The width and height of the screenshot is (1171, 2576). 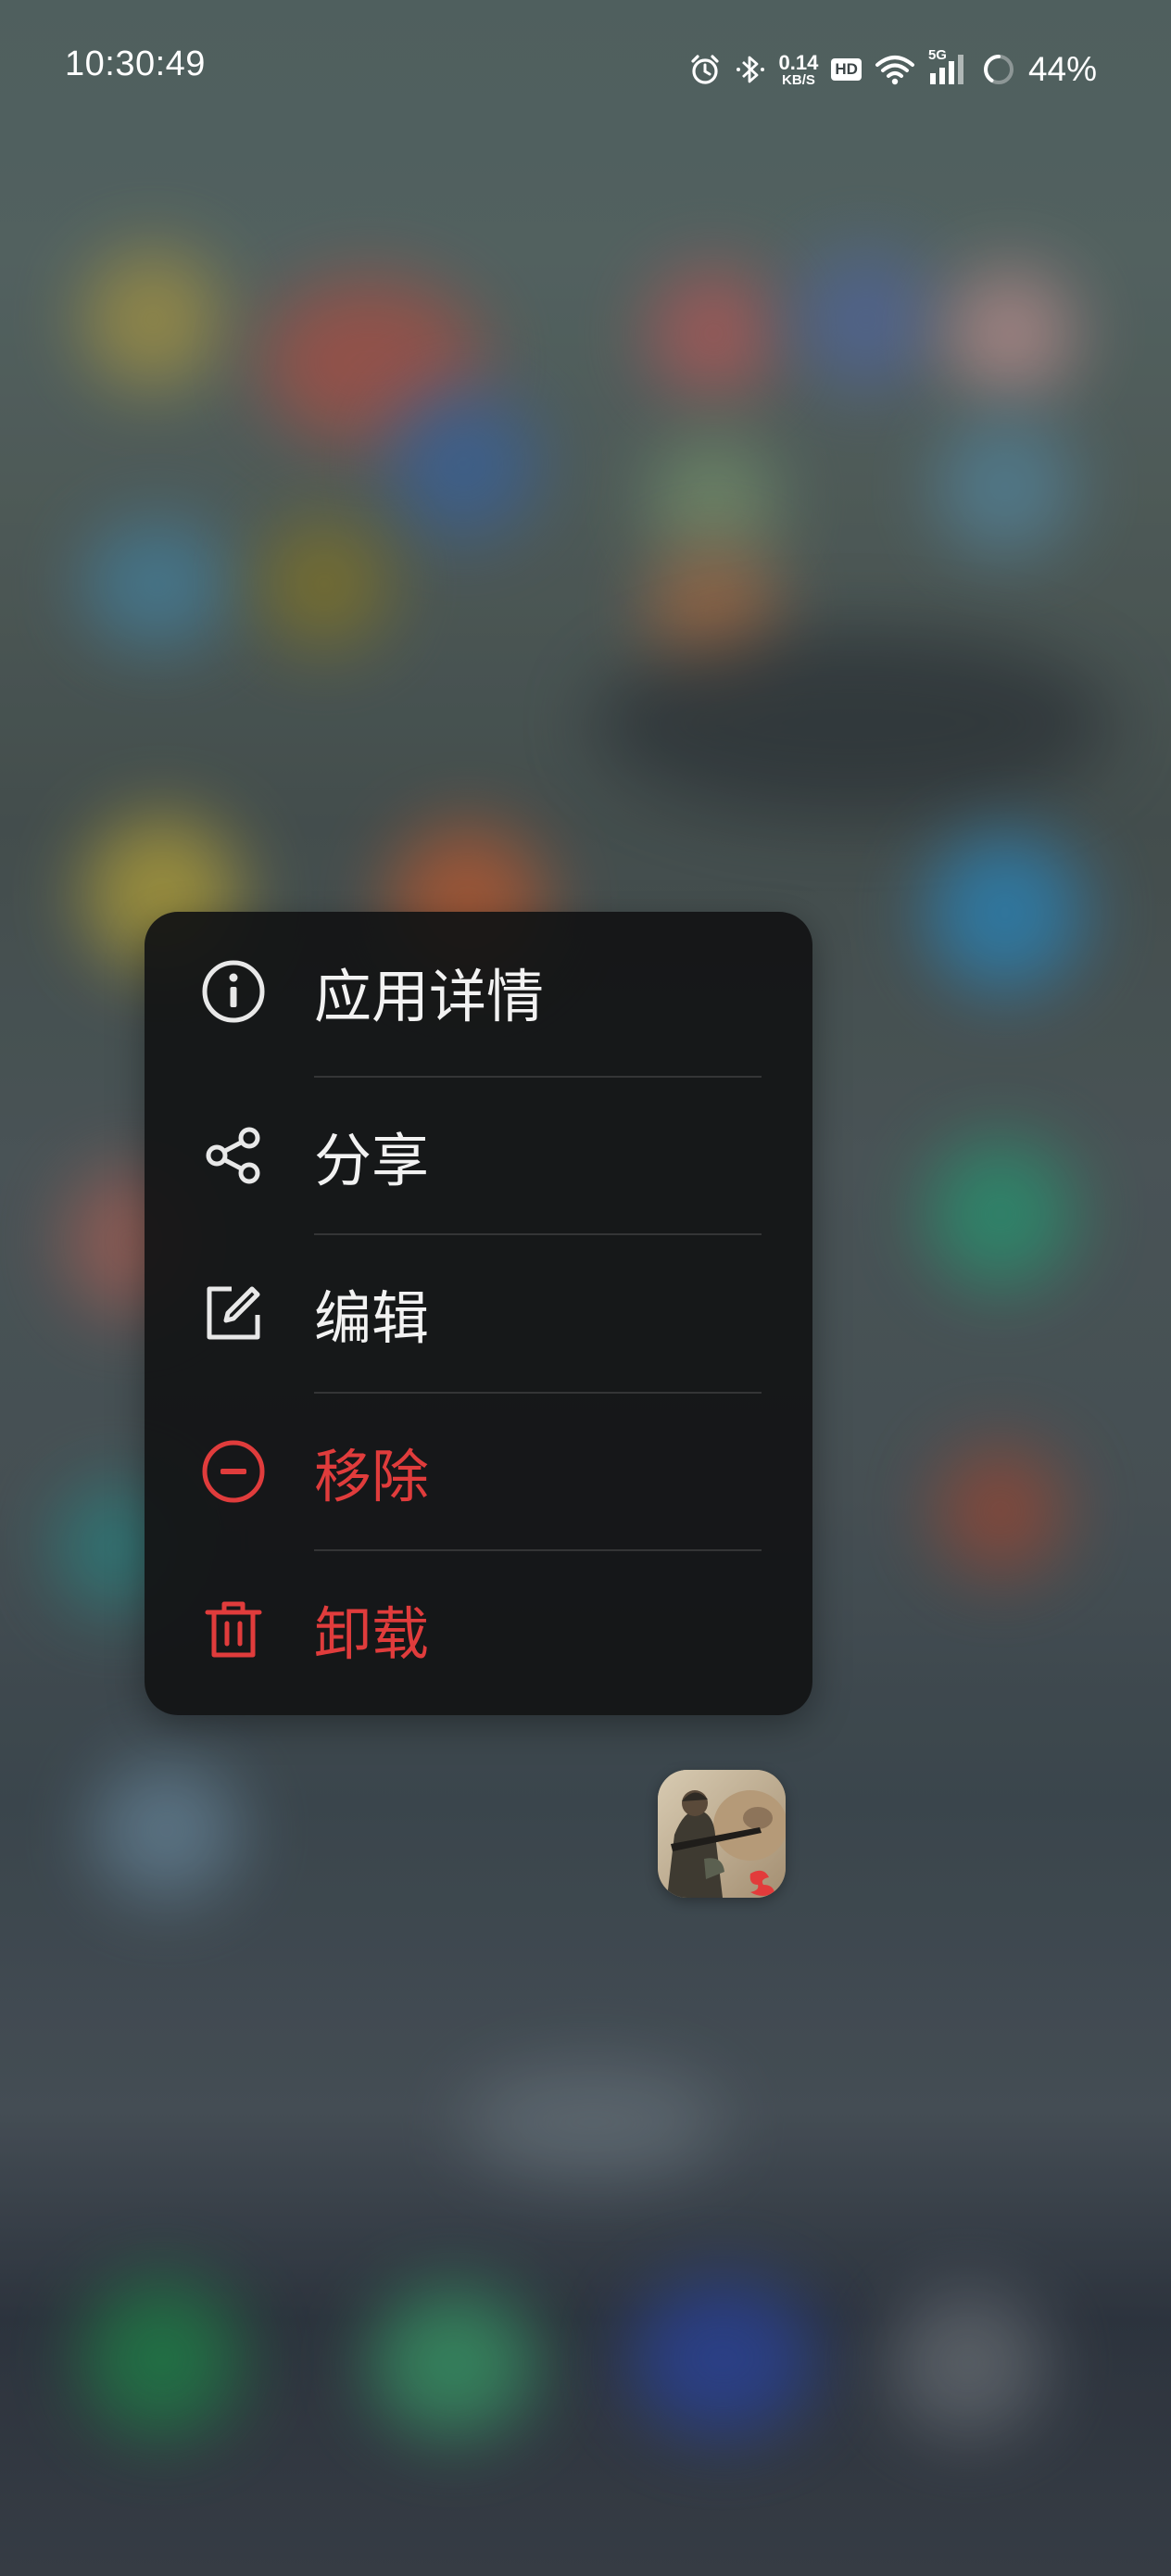 What do you see at coordinates (234, 1155) in the screenshot?
I see `share-icon` at bounding box center [234, 1155].